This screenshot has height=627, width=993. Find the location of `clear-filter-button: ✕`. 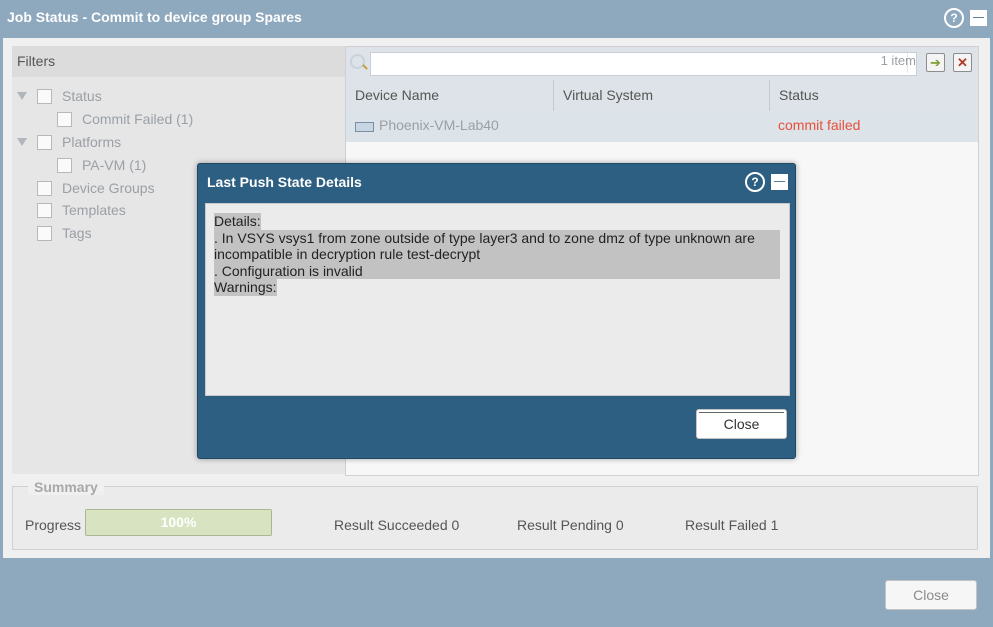

clear-filter-button: ✕ is located at coordinates (962, 62).